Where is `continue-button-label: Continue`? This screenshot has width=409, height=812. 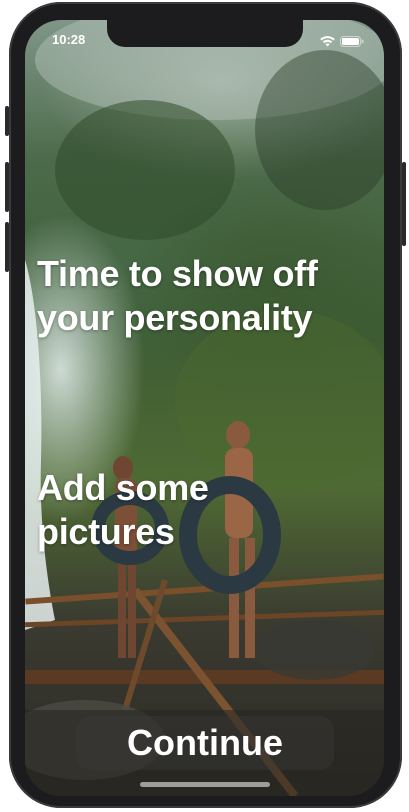
continue-button-label: Continue is located at coordinates (205, 742).